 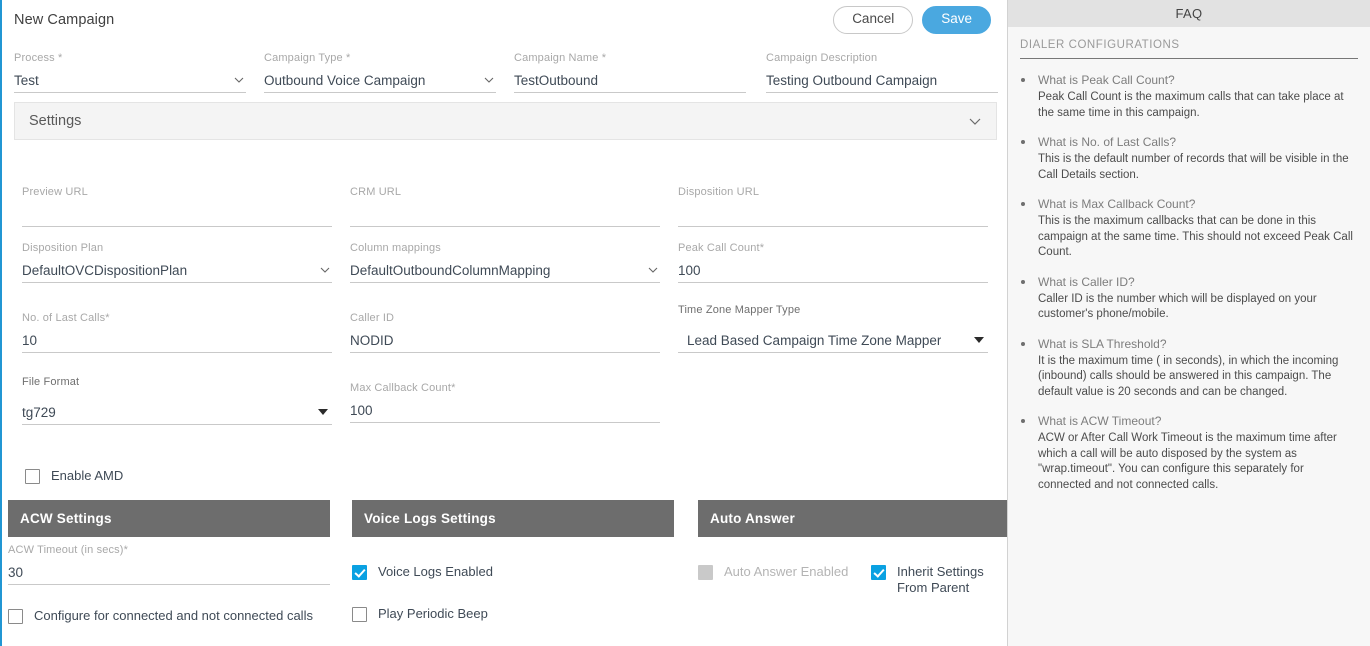 What do you see at coordinates (177, 340) in the screenshot?
I see `no-of-last-calls-input: 10` at bounding box center [177, 340].